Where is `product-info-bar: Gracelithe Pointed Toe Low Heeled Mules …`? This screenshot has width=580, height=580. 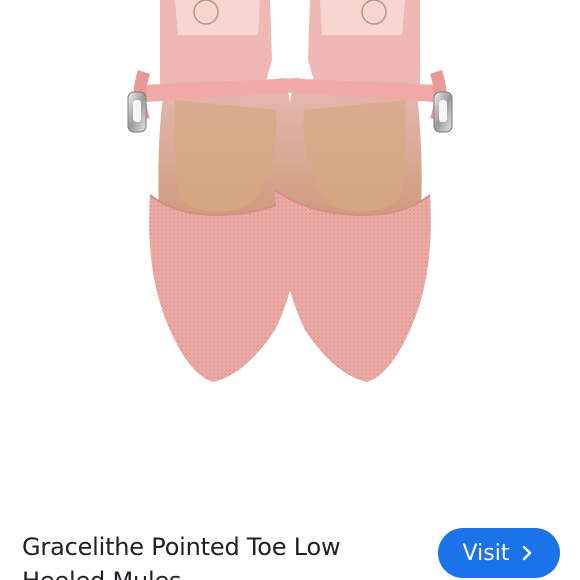 product-info-bar: Gracelithe Pointed Toe Low Heeled Mules … is located at coordinates (290, 545).